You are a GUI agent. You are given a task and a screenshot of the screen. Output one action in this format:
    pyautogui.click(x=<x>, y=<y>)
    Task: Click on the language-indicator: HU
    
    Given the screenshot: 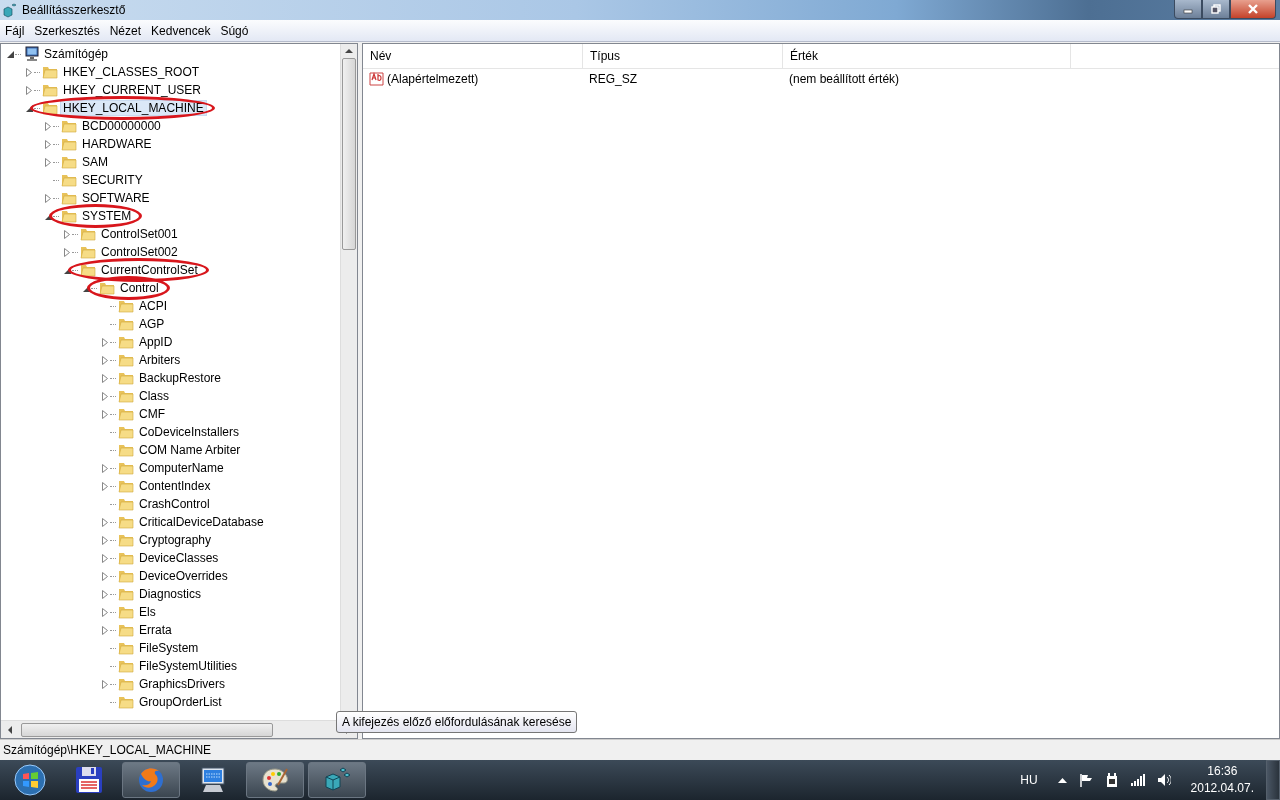 What is the action you would take?
    pyautogui.click(x=1029, y=780)
    